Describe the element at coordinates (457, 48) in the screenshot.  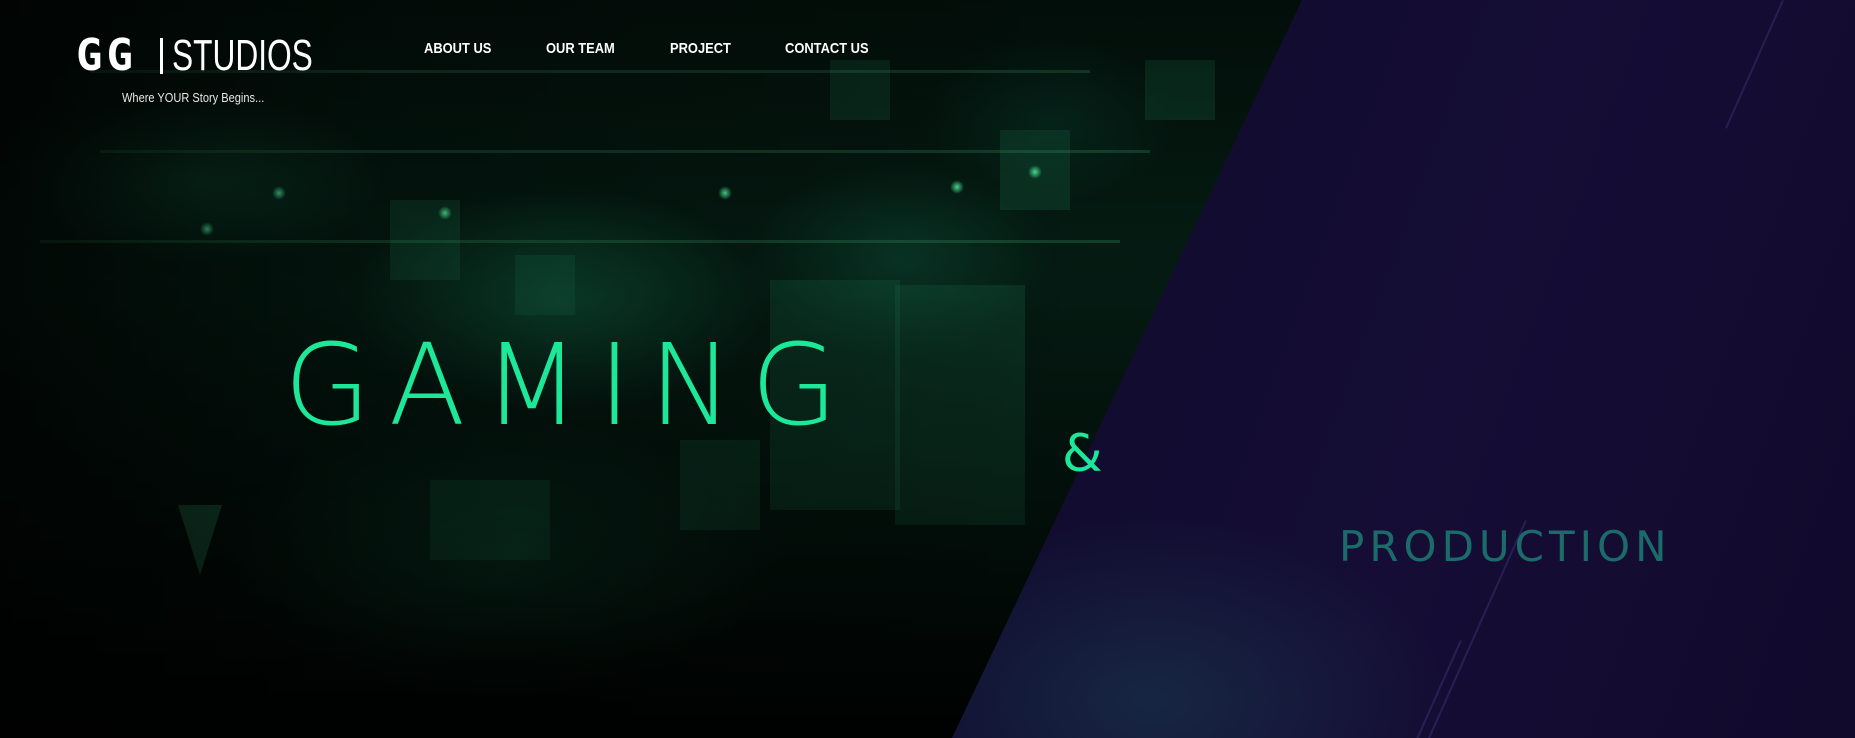
I see `nav-item-about-us: ABOUT US` at that location.